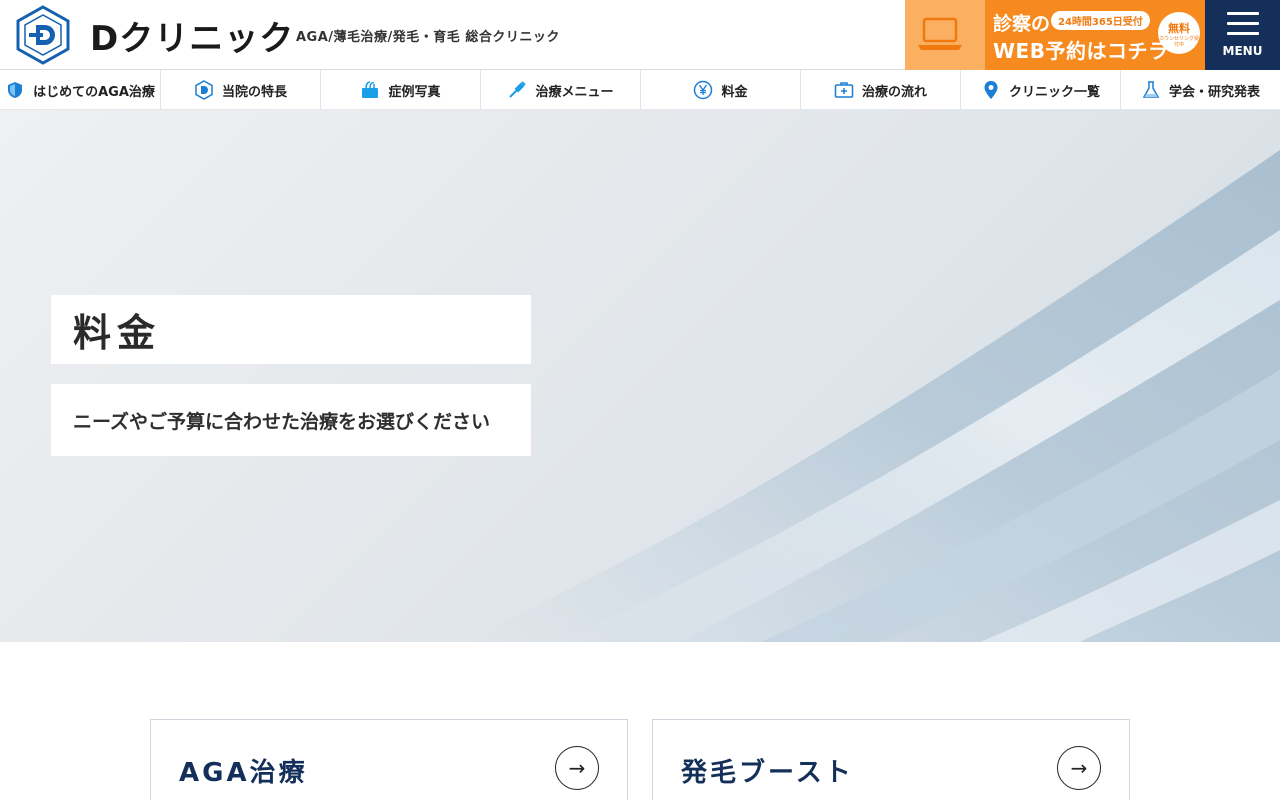 The image size is (1280, 800). What do you see at coordinates (767, 773) in the screenshot?
I see `card-title: 発毛ブースト` at bounding box center [767, 773].